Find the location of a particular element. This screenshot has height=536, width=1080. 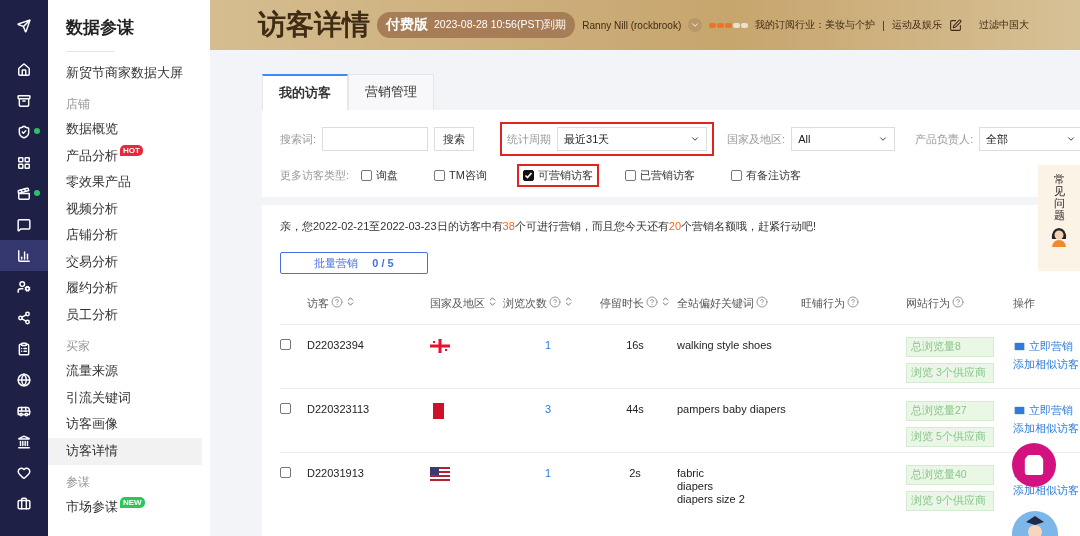

keyword-text: fabric is located at coordinates (690, 473).